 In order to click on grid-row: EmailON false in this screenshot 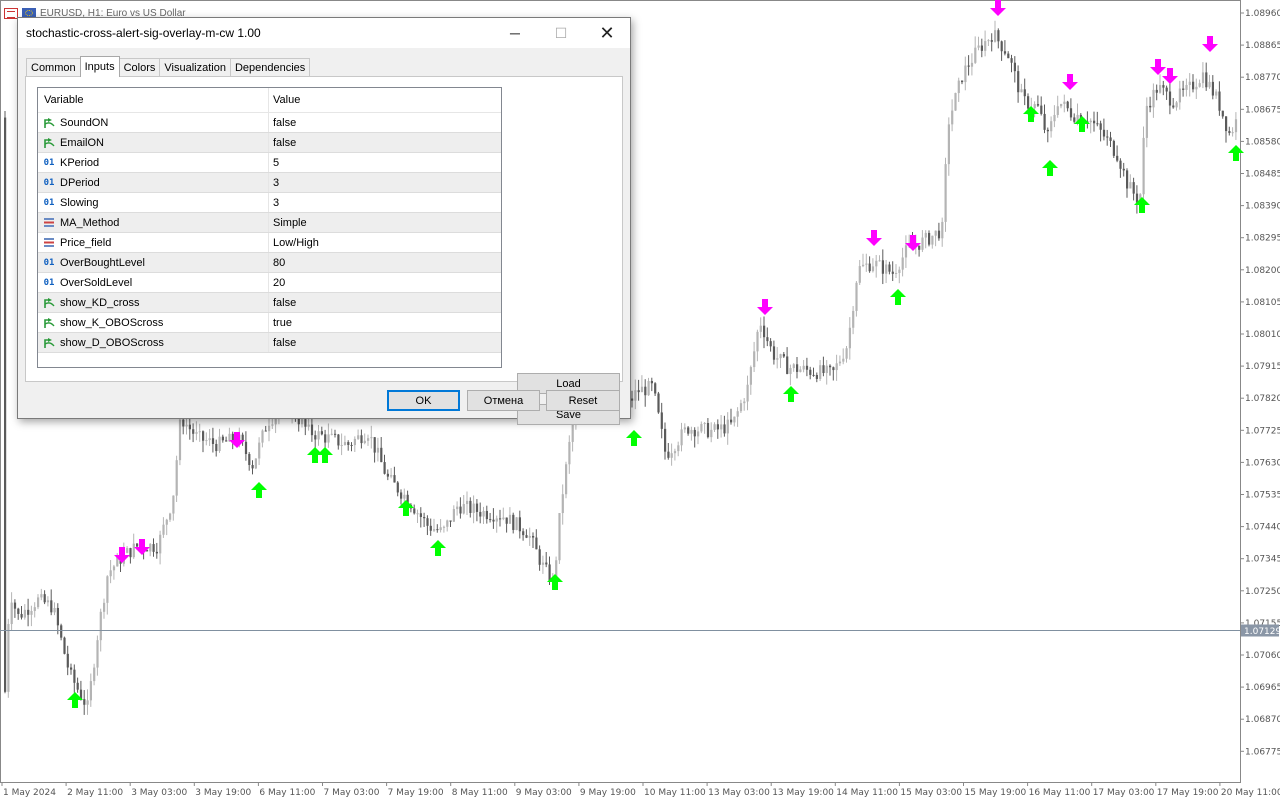, I will do `click(269, 143)`.